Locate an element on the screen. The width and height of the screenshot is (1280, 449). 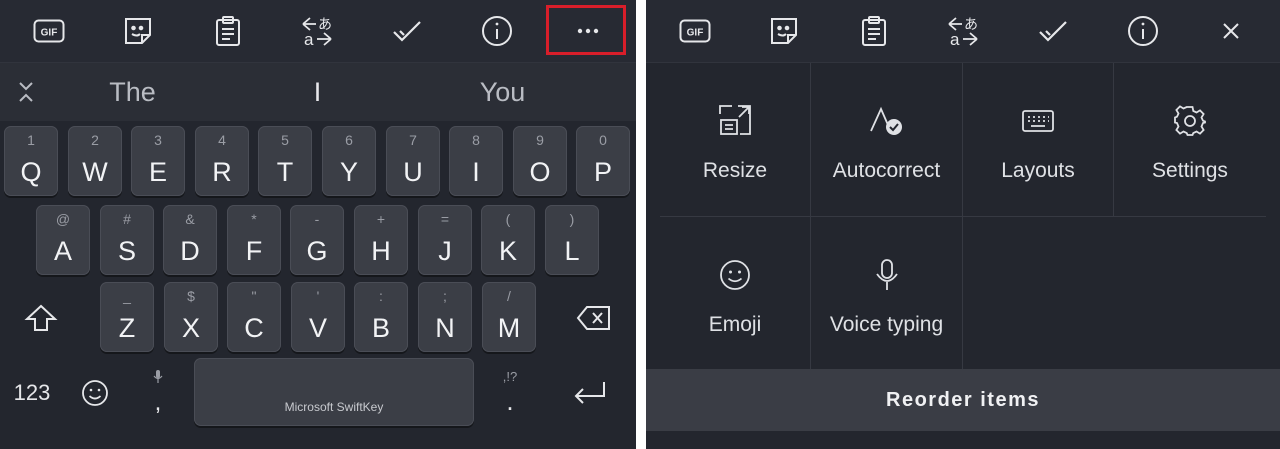
key-a: @ A is located at coordinates (63, 240).